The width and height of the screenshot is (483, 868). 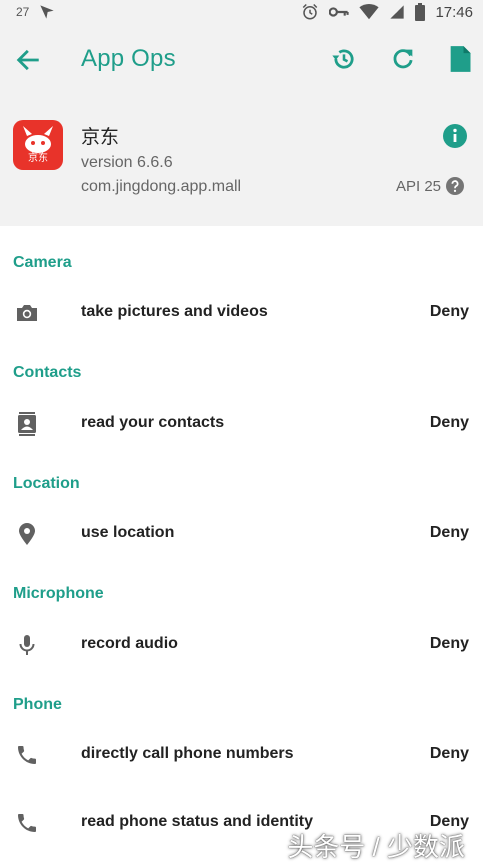 I want to click on section-title-camera: Camera, so click(x=42, y=262).